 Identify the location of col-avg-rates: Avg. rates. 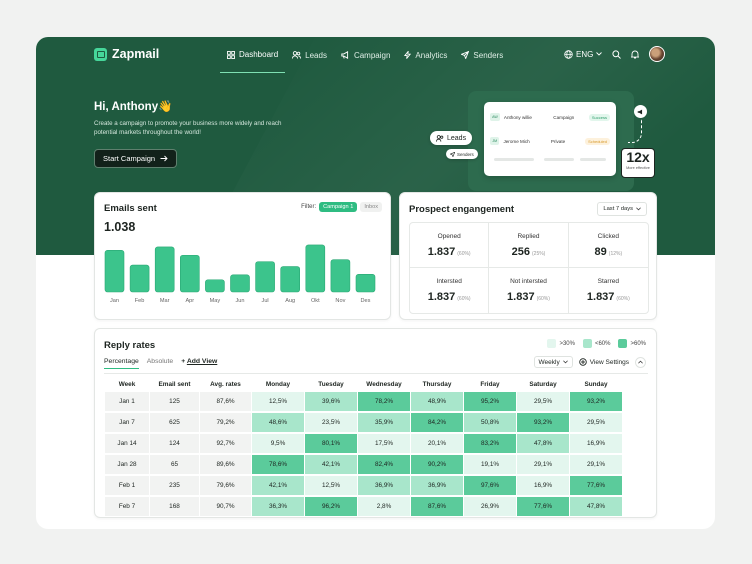
(225, 384).